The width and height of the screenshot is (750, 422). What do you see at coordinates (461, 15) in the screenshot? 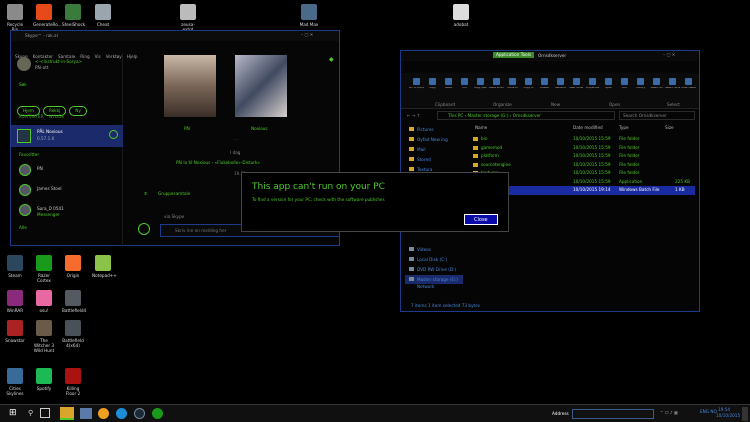
I see `desktop-icon: adobat` at bounding box center [461, 15].